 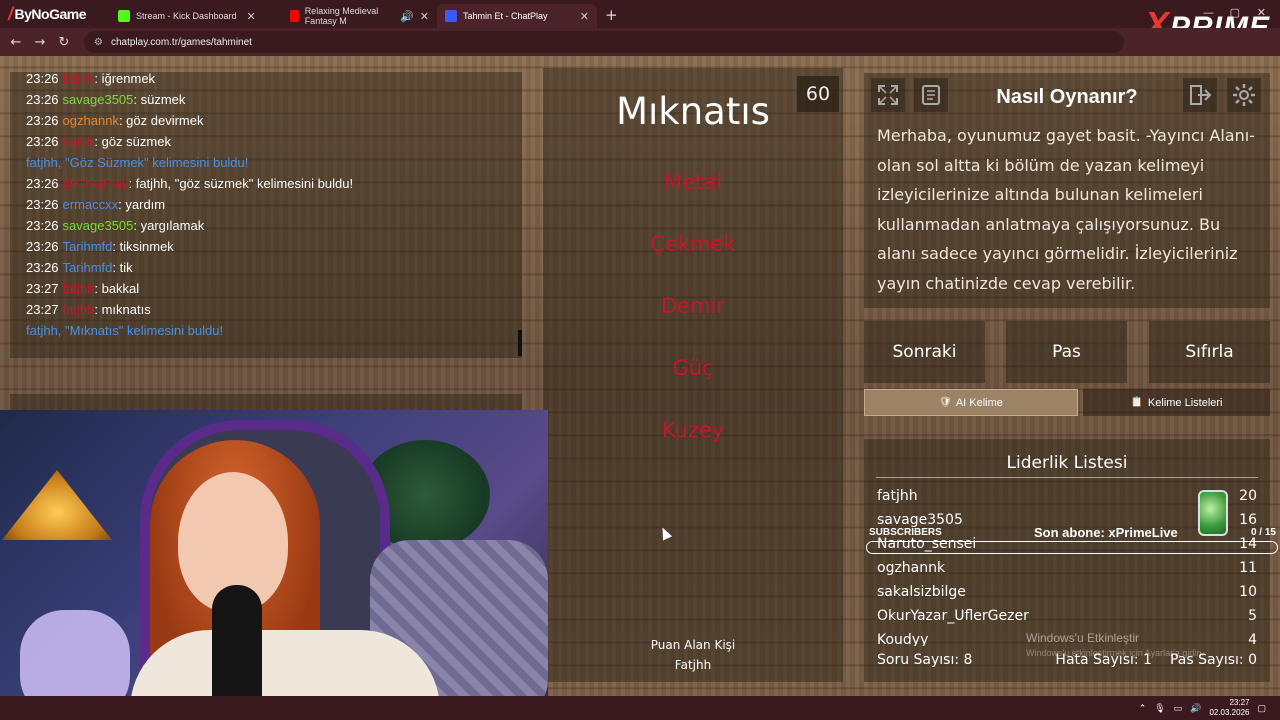 What do you see at coordinates (1066, 352) in the screenshot?
I see `pass-button: Pas` at bounding box center [1066, 352].